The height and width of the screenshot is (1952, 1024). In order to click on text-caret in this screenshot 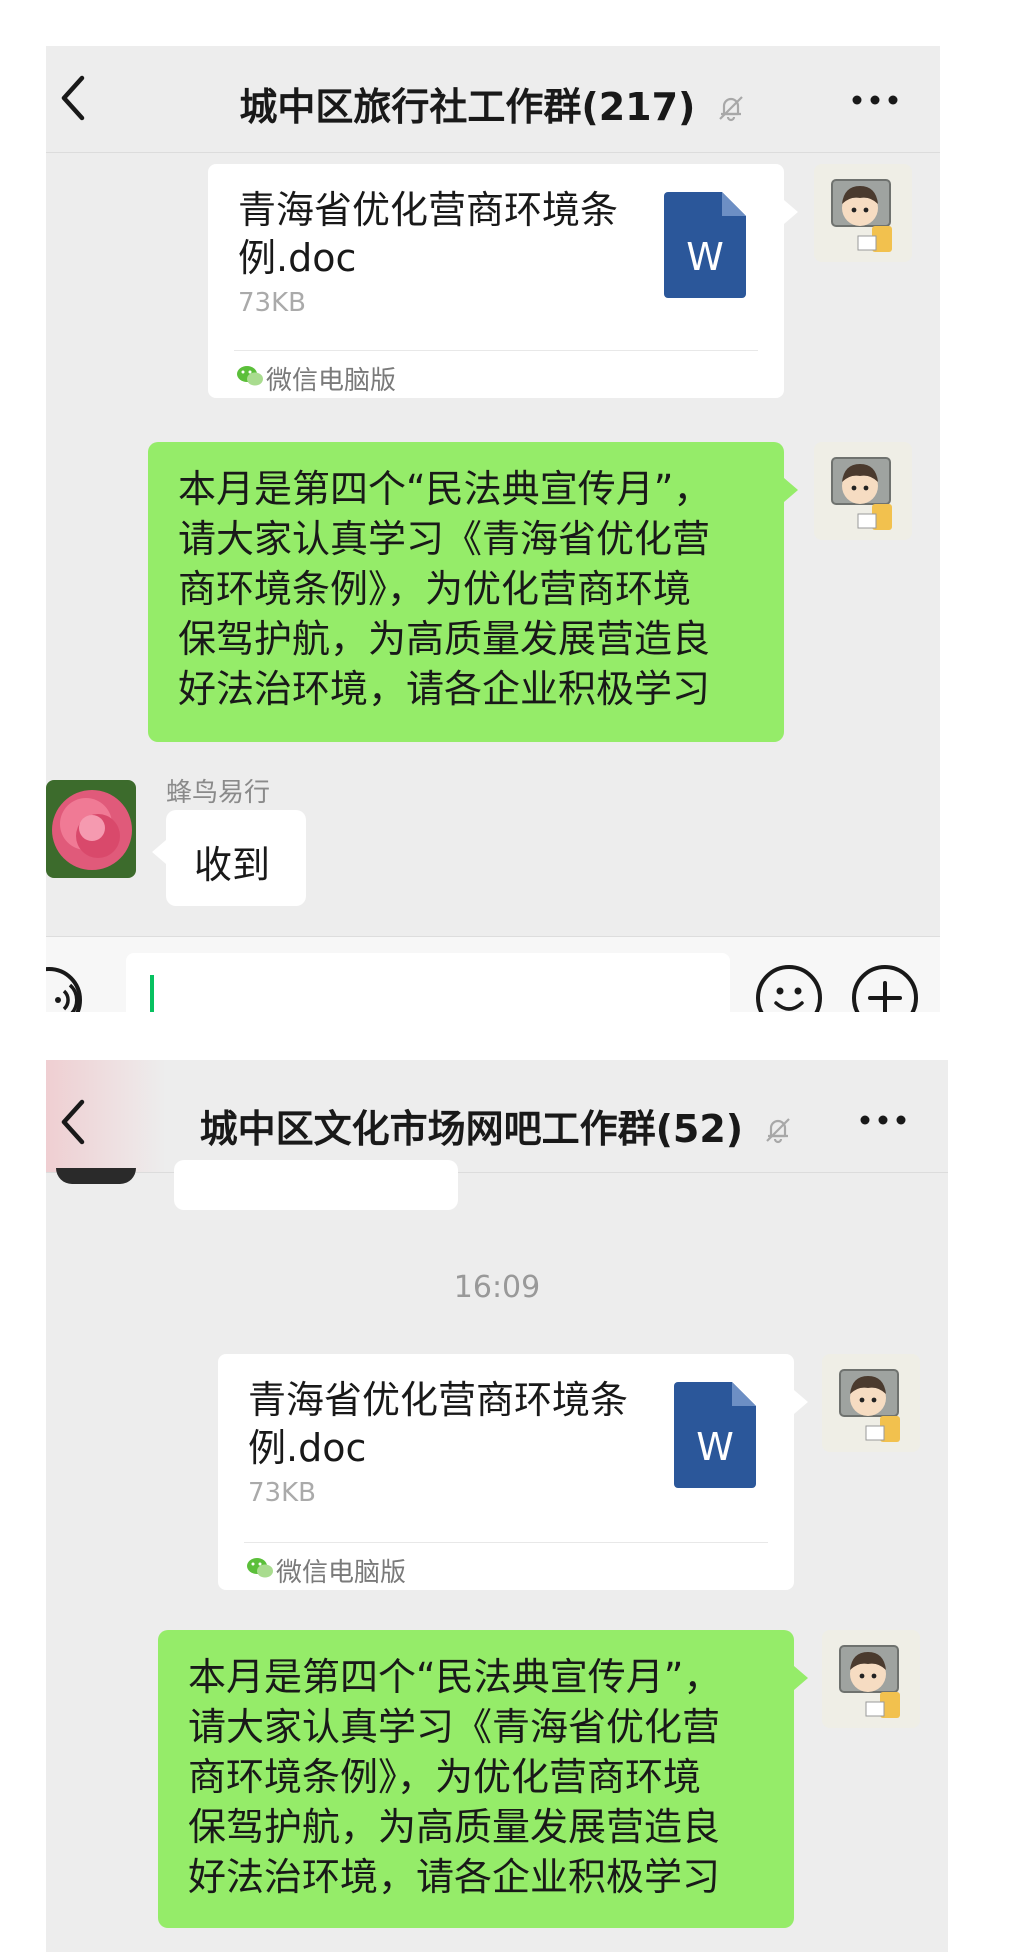, I will do `click(152, 993)`.